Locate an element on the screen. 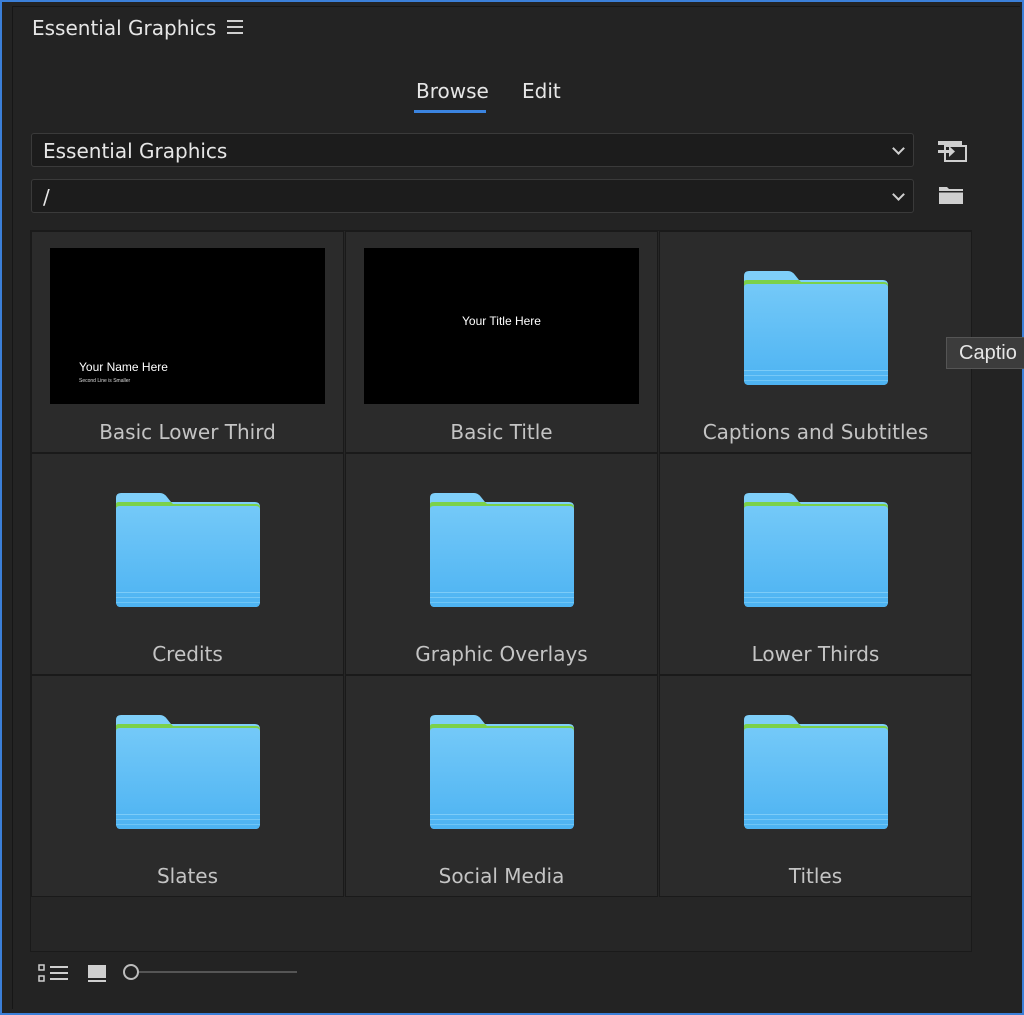 The height and width of the screenshot is (1015, 1024). panel-title: Essential Graphics is located at coordinates (124, 28).